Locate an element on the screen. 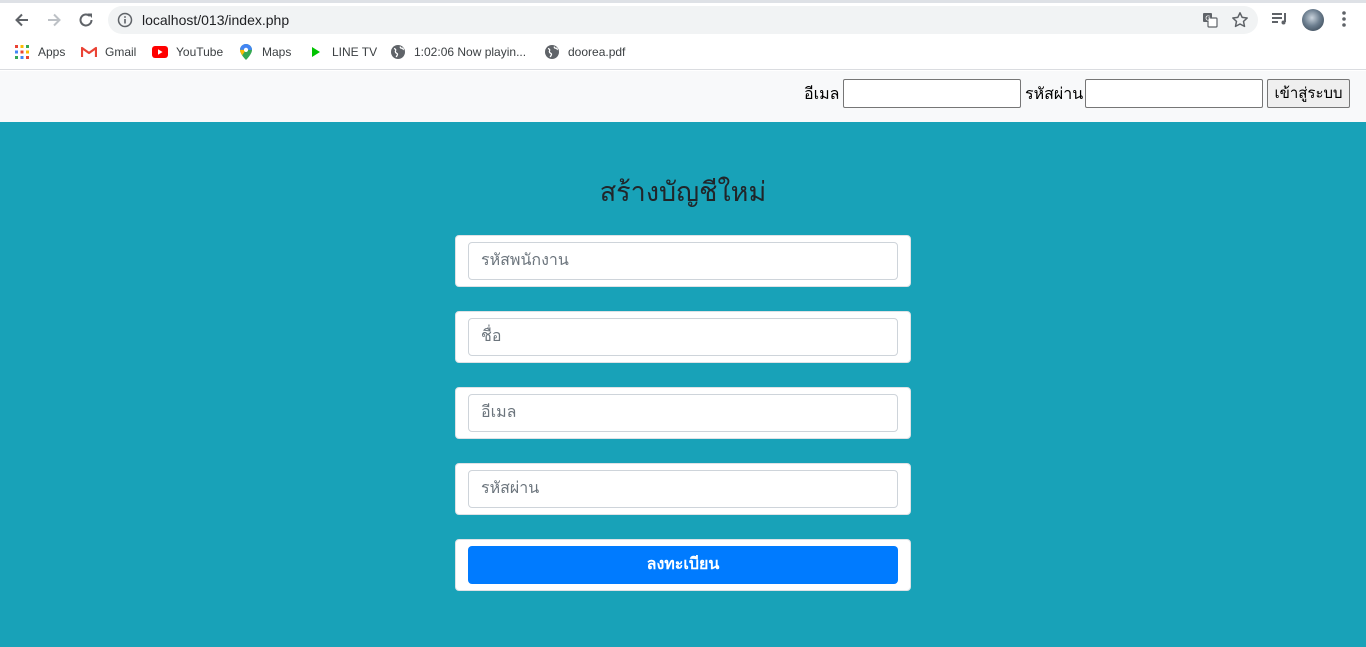 This screenshot has width=1366, height=647. email-input: อีเมล is located at coordinates (683, 413).